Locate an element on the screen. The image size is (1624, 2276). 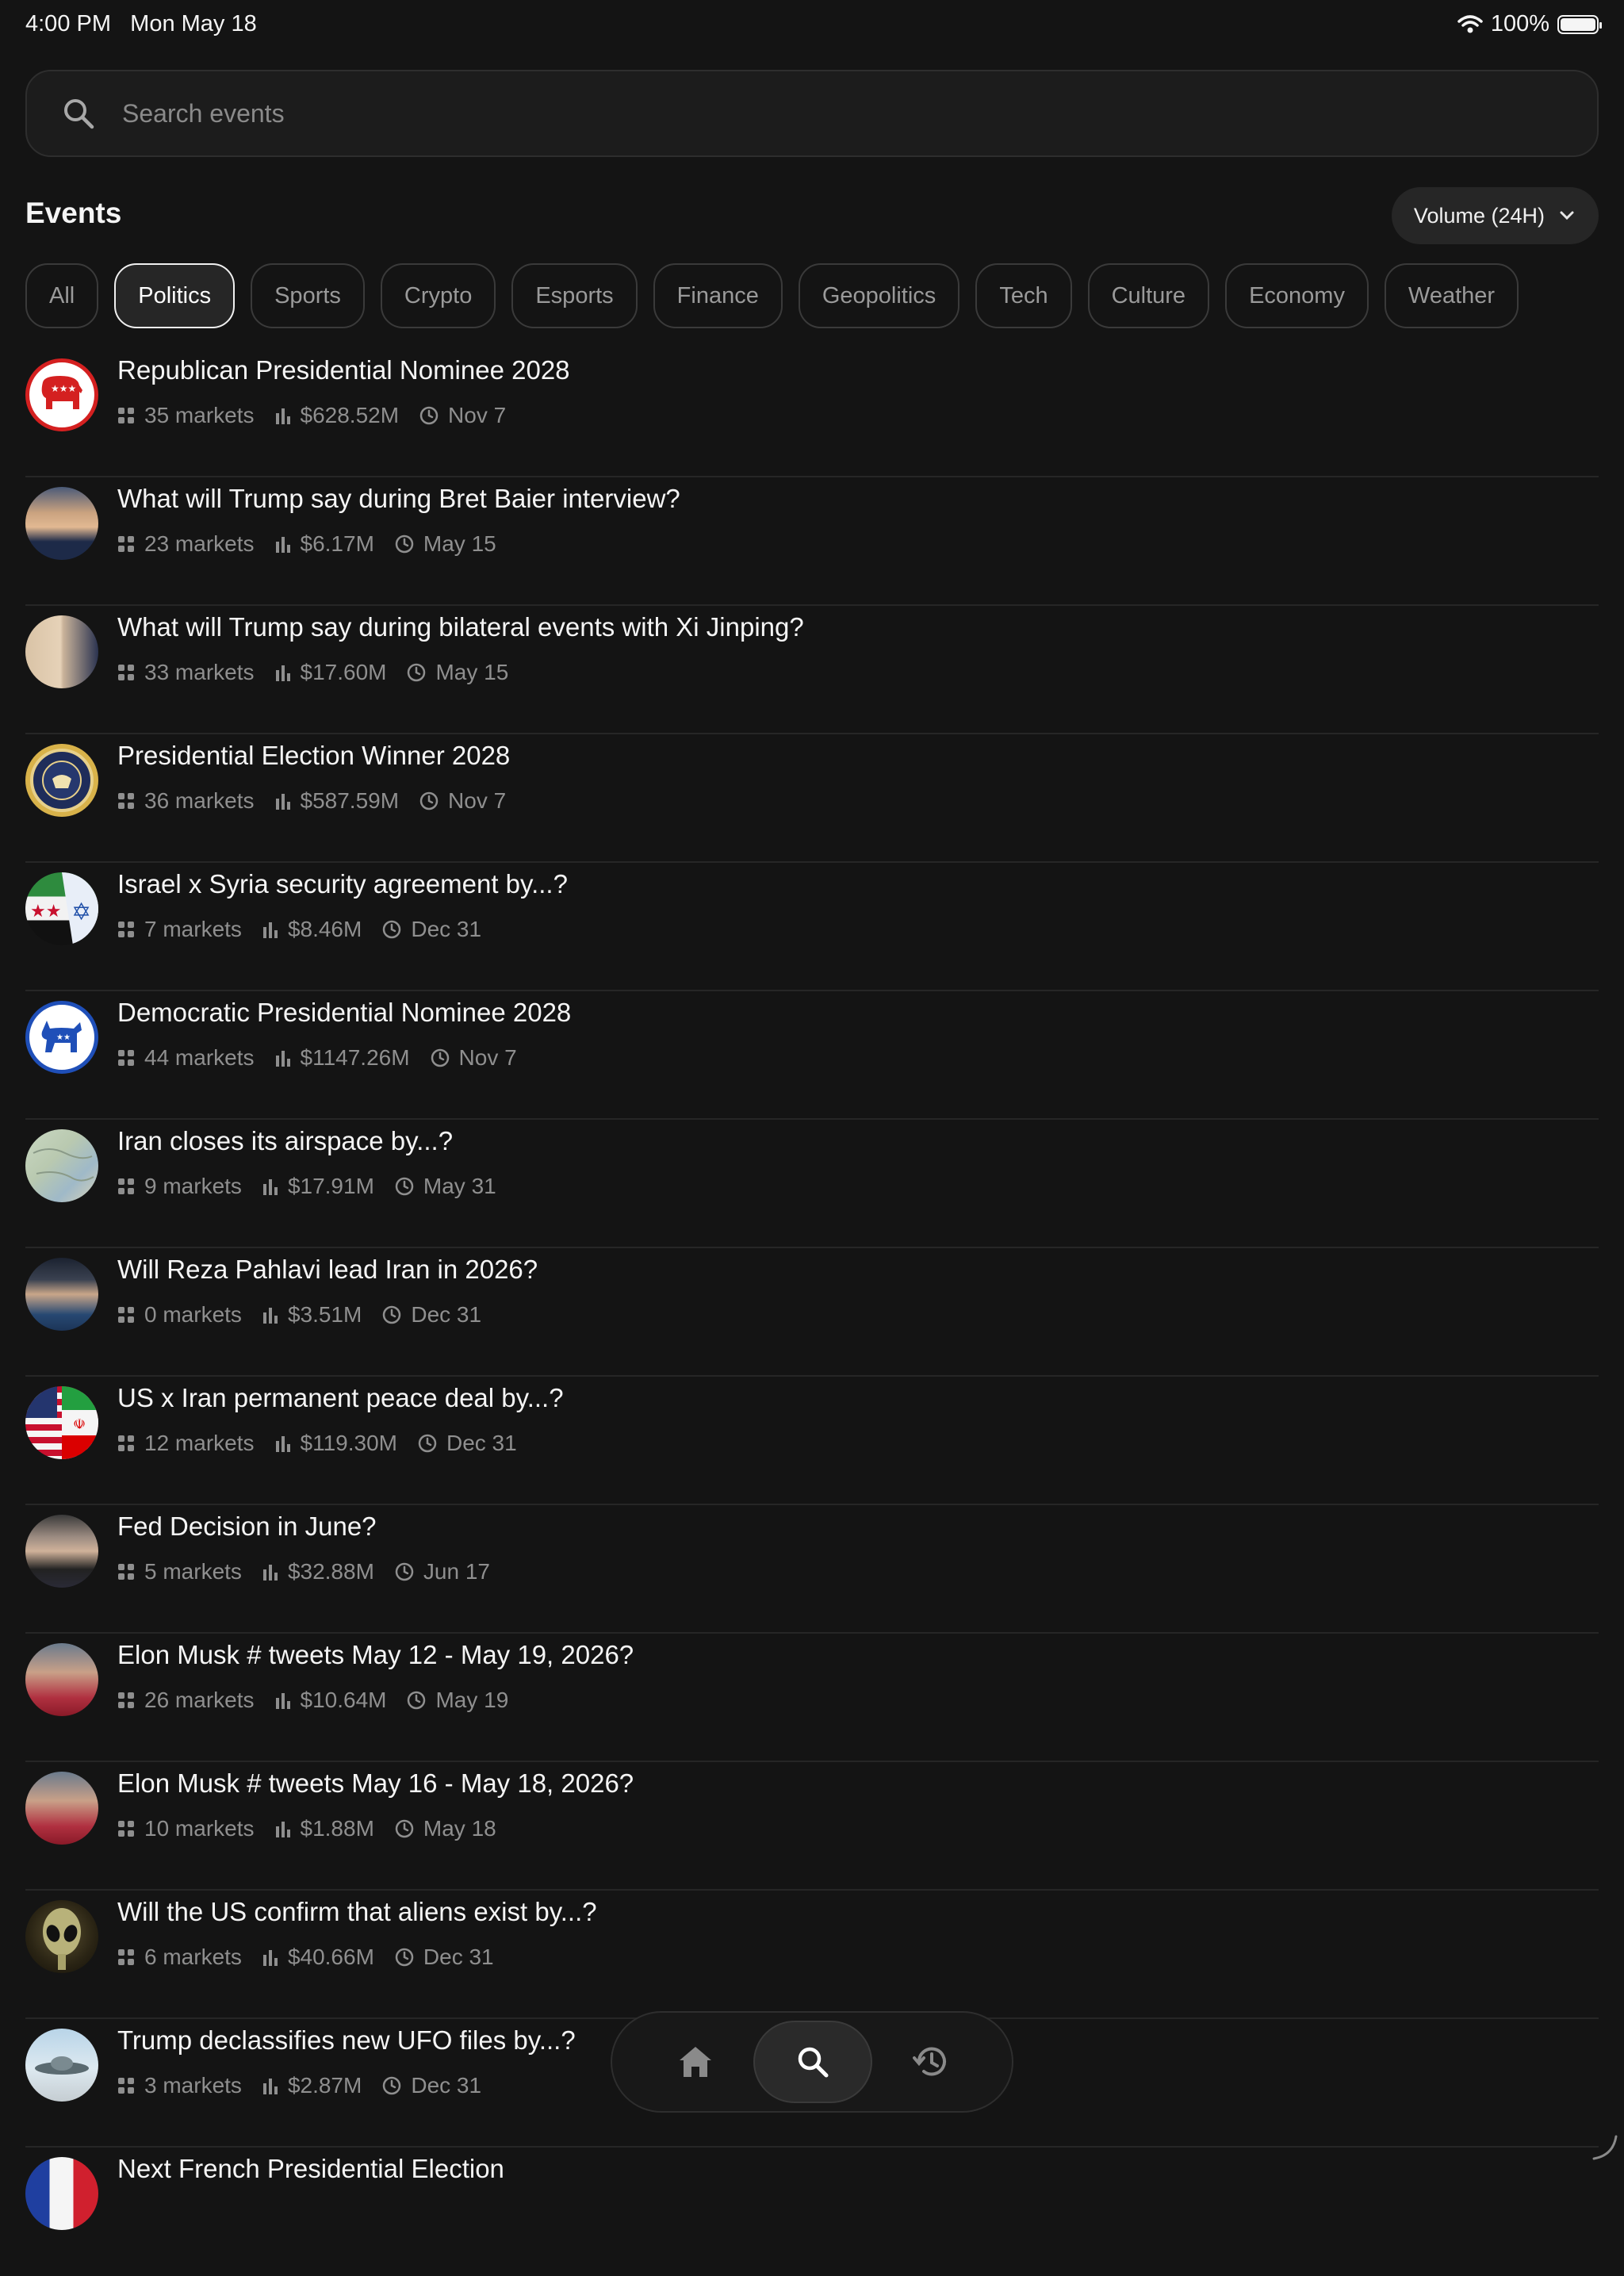
event-meta: 6 markets $40.66M Dec 31 is located at coordinates (316, 1957).